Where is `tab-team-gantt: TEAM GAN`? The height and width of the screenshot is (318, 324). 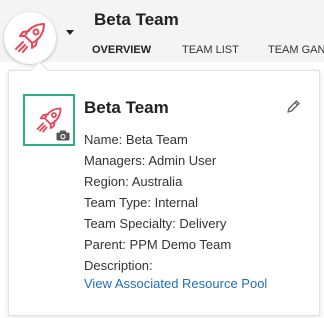
tab-team-gantt: TEAM GAN is located at coordinates (296, 50).